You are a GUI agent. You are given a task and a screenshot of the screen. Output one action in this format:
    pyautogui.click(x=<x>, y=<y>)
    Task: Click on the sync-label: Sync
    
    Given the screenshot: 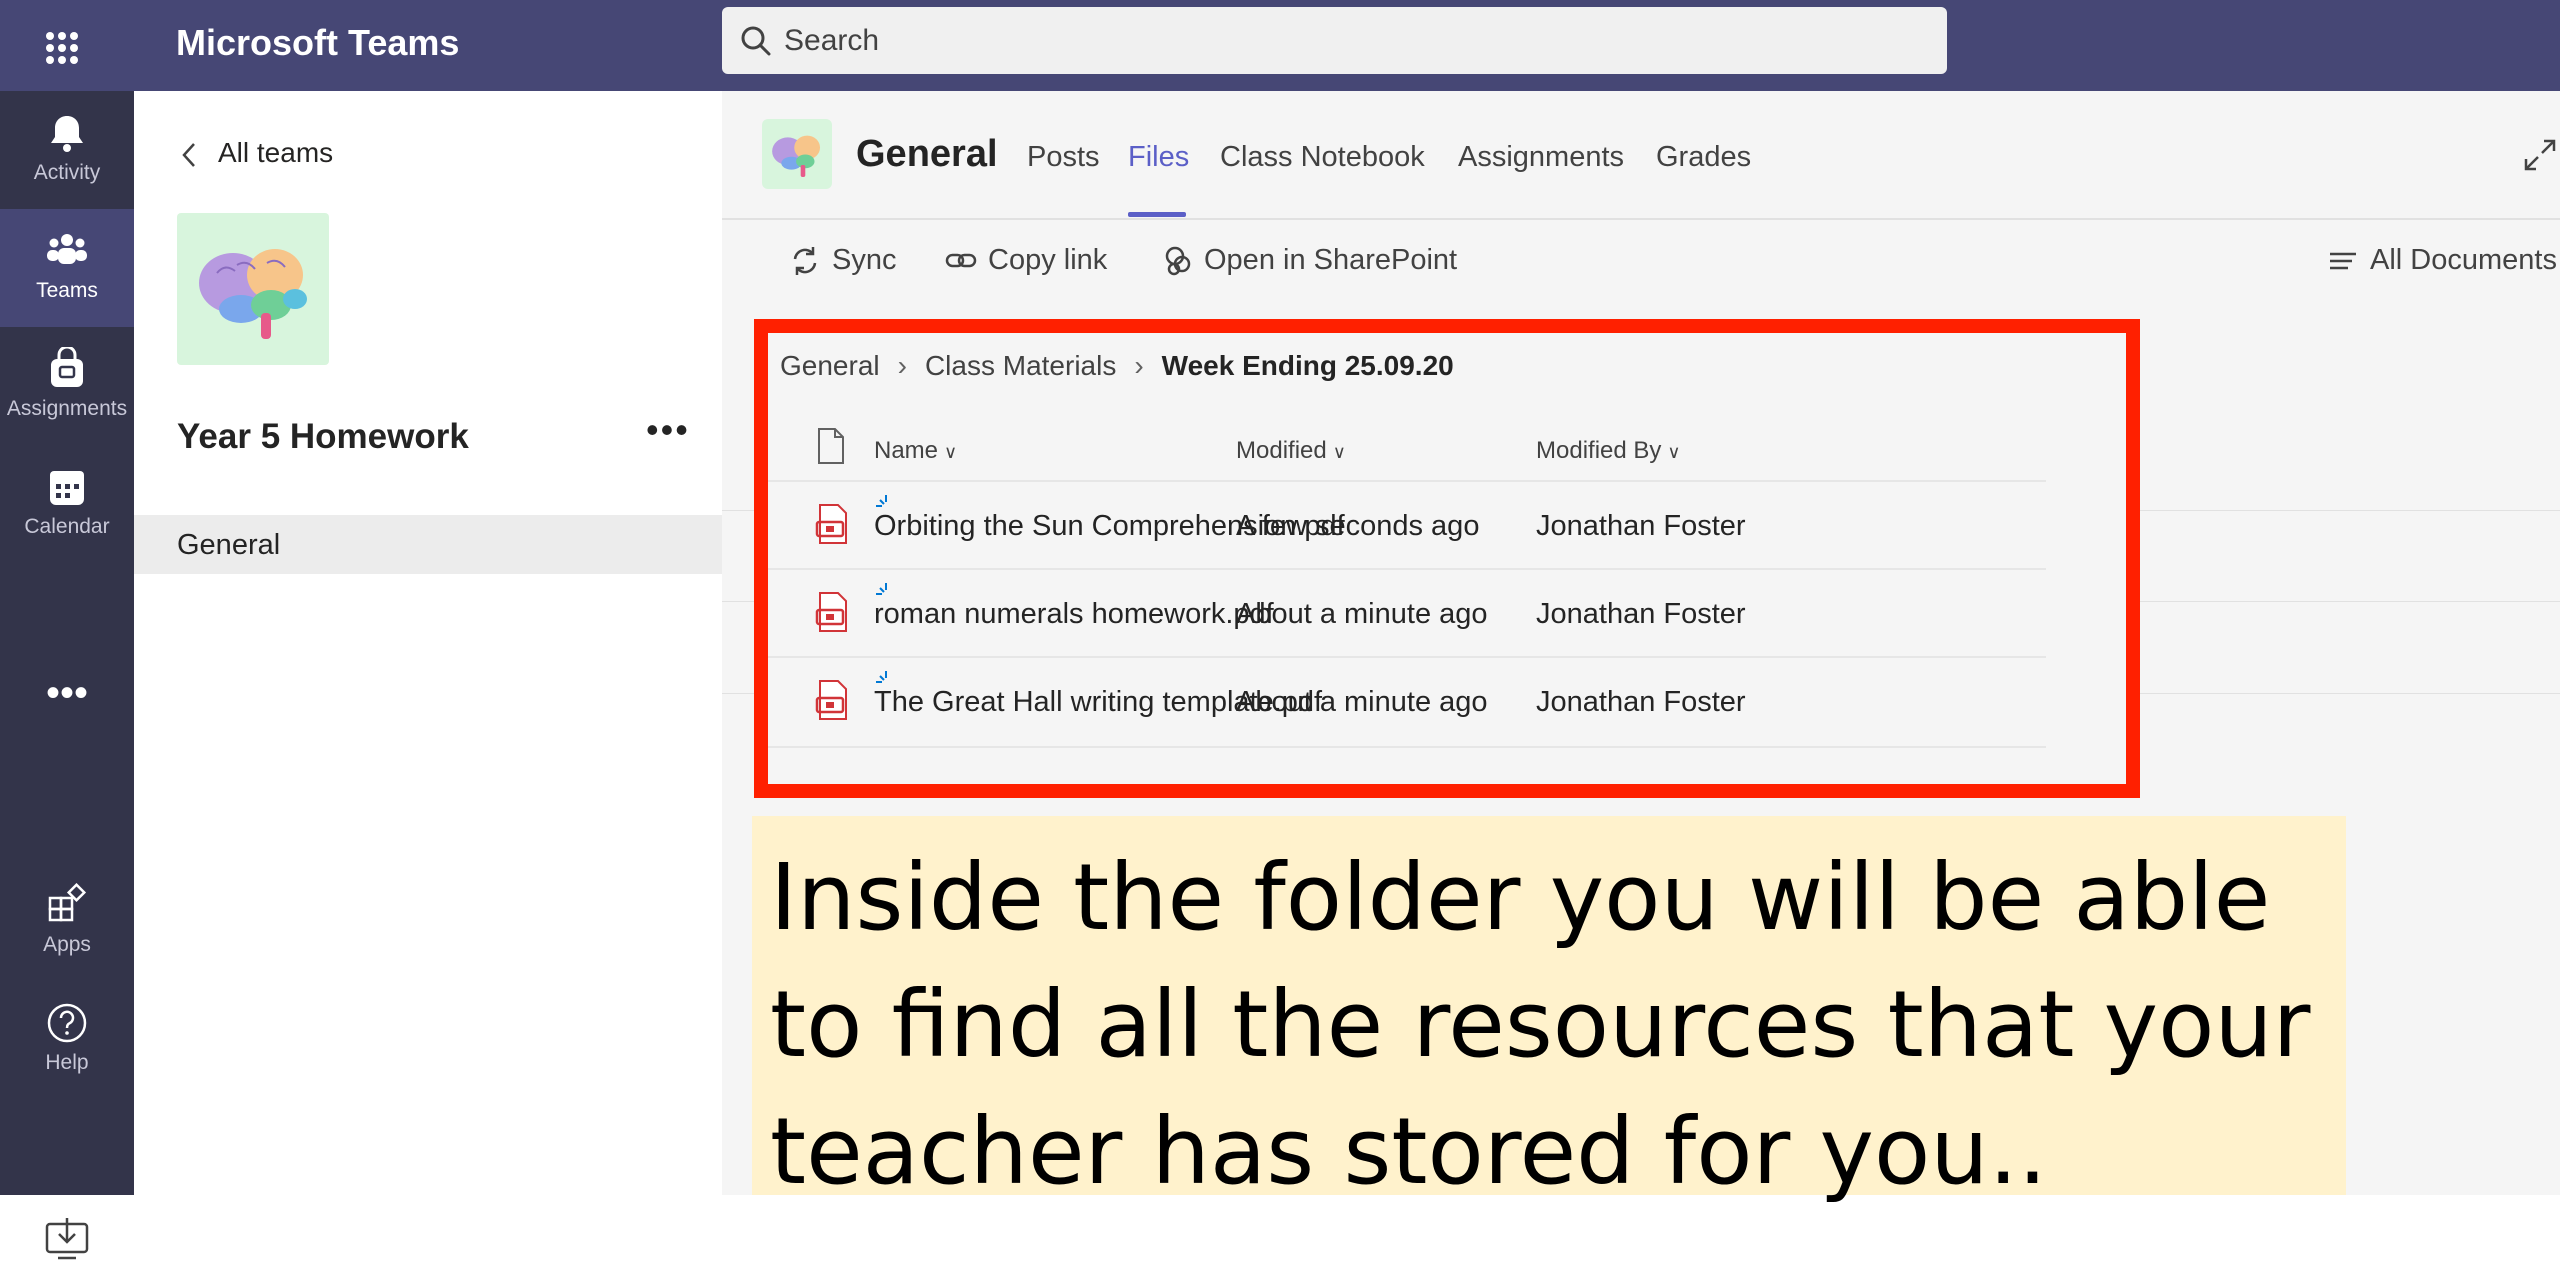 What is the action you would take?
    pyautogui.click(x=864, y=260)
    